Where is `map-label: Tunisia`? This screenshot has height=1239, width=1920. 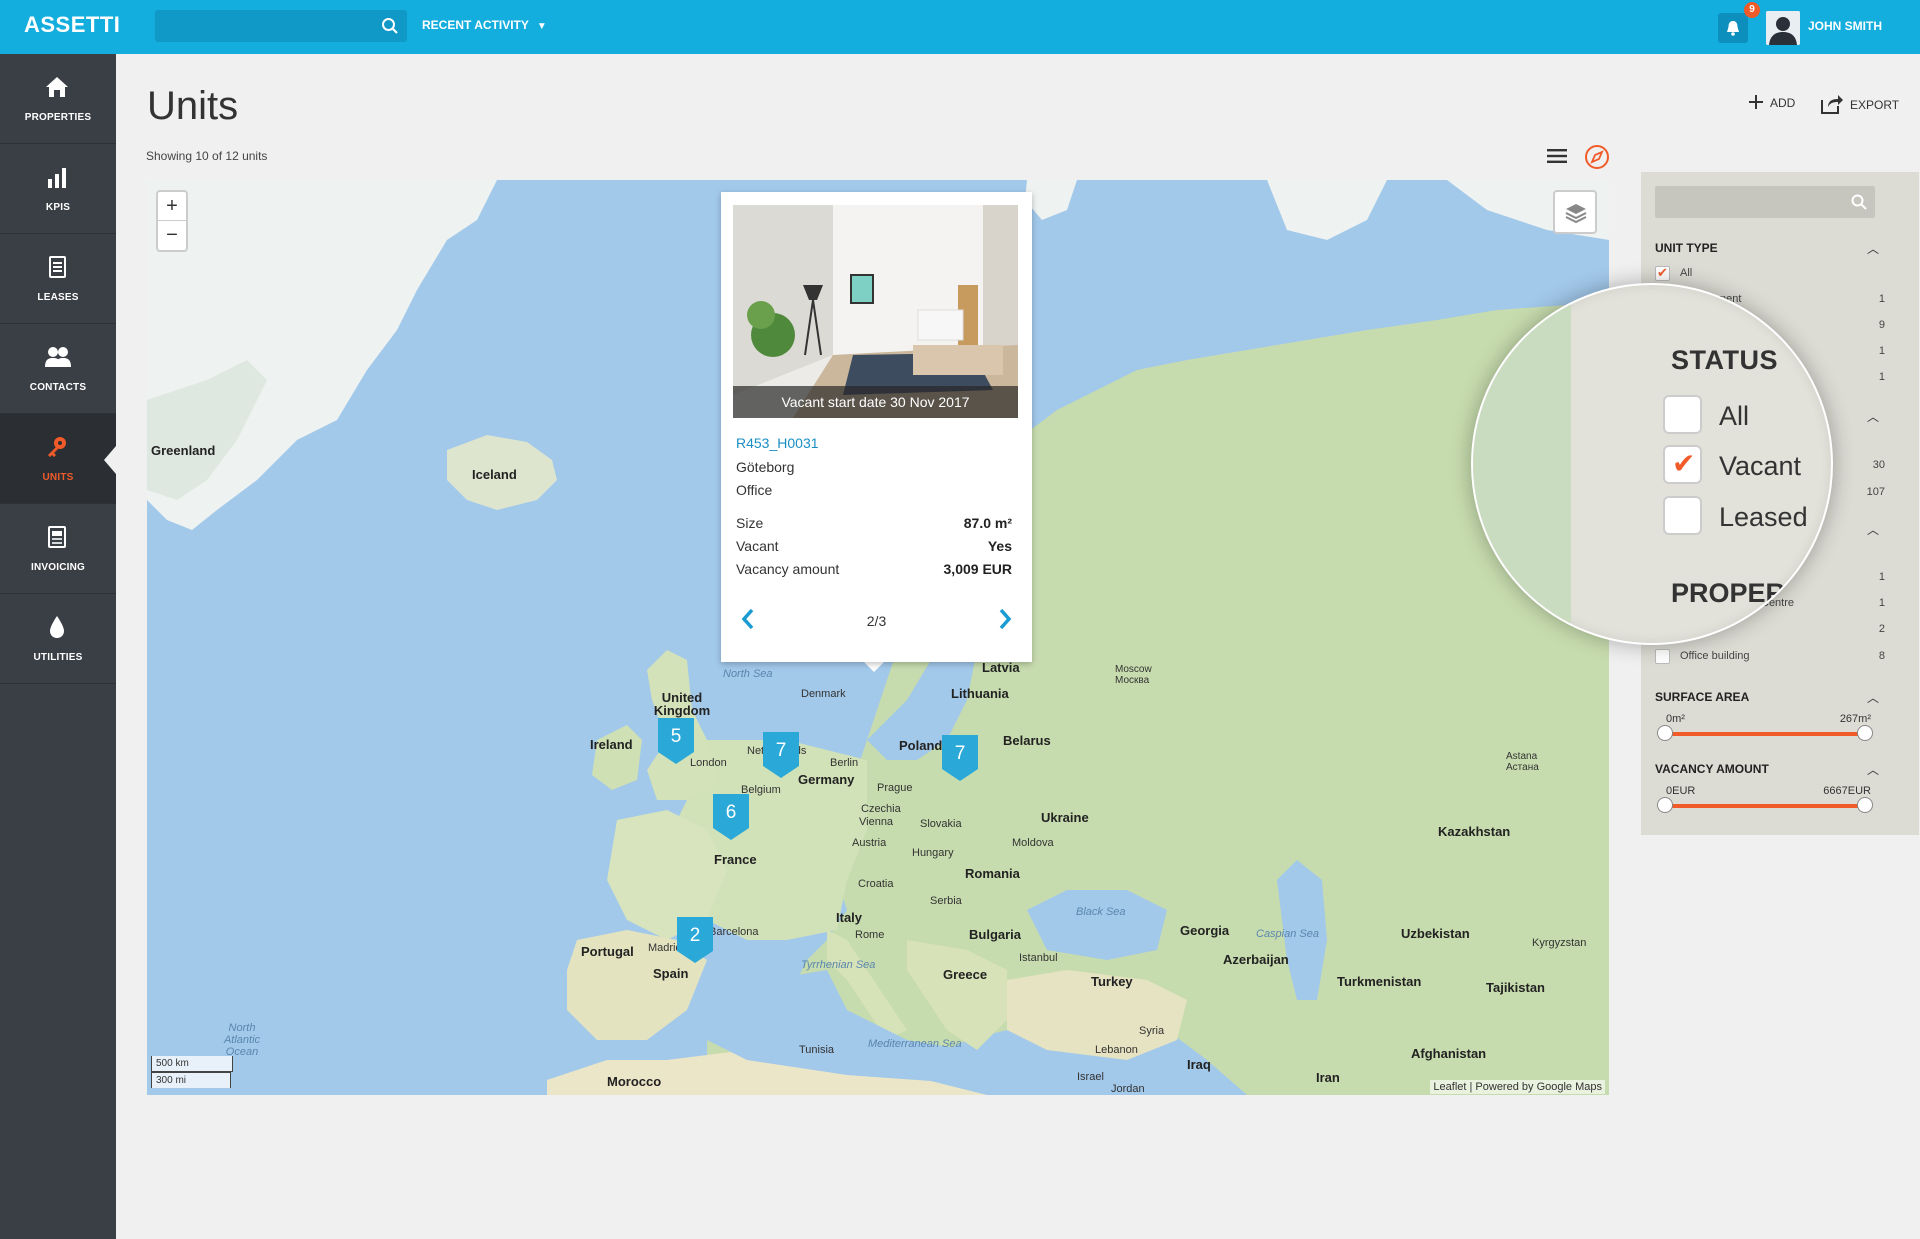 map-label: Tunisia is located at coordinates (817, 1050).